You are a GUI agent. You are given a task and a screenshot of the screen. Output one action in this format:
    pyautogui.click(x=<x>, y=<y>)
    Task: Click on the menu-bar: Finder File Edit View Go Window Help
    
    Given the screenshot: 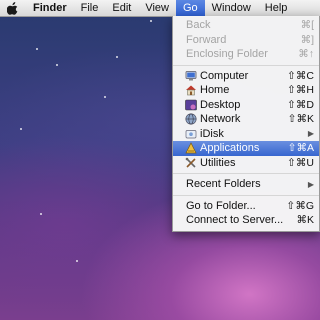 What is the action you would take?
    pyautogui.click(x=160, y=8)
    